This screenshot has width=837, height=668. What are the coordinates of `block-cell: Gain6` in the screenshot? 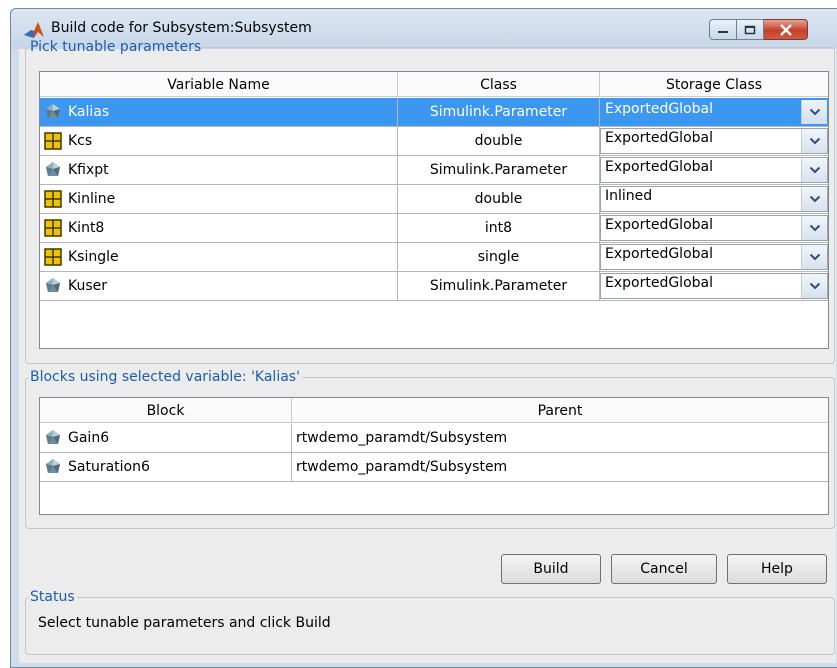 It's located at (166, 438).